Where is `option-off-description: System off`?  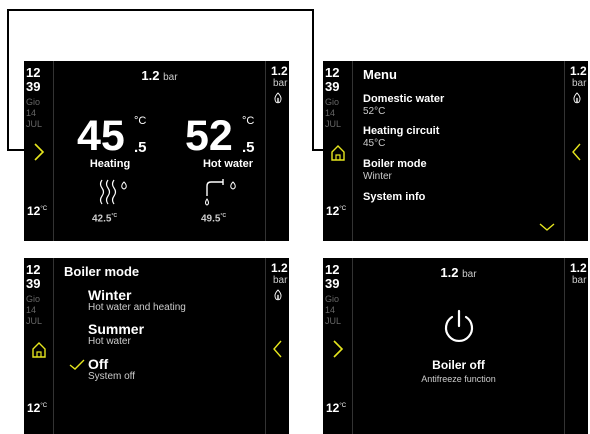 option-off-description: System off is located at coordinates (112, 376).